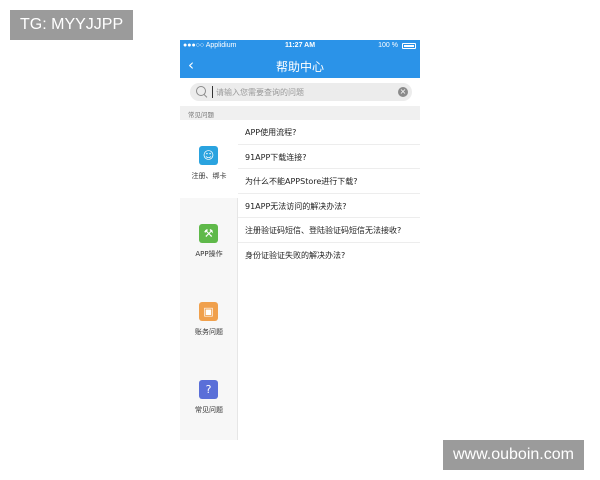  I want to click on search-bar: ×, so click(300, 92).